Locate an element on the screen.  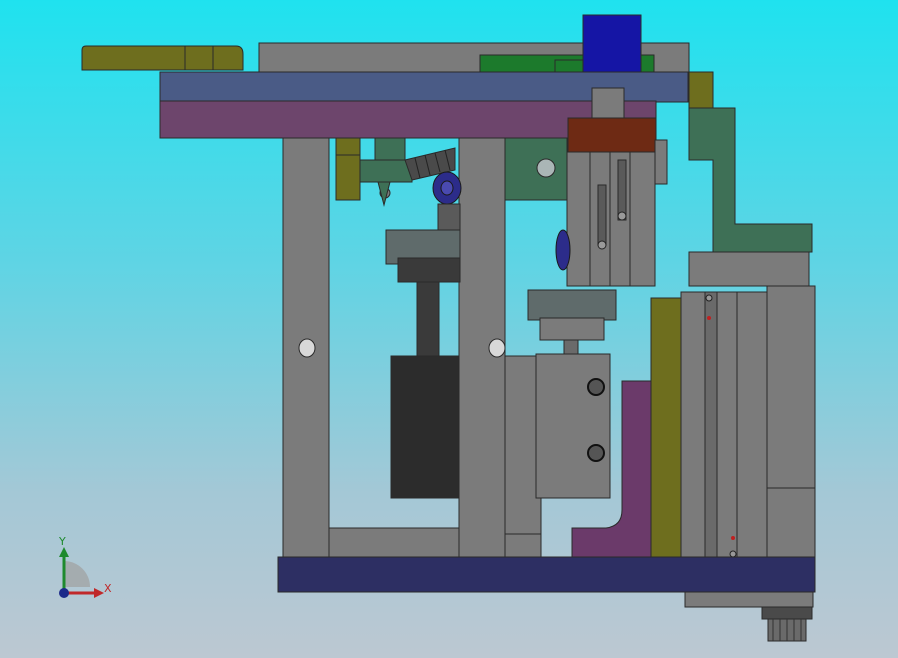
brown-block-part is located at coordinates (612, 135).